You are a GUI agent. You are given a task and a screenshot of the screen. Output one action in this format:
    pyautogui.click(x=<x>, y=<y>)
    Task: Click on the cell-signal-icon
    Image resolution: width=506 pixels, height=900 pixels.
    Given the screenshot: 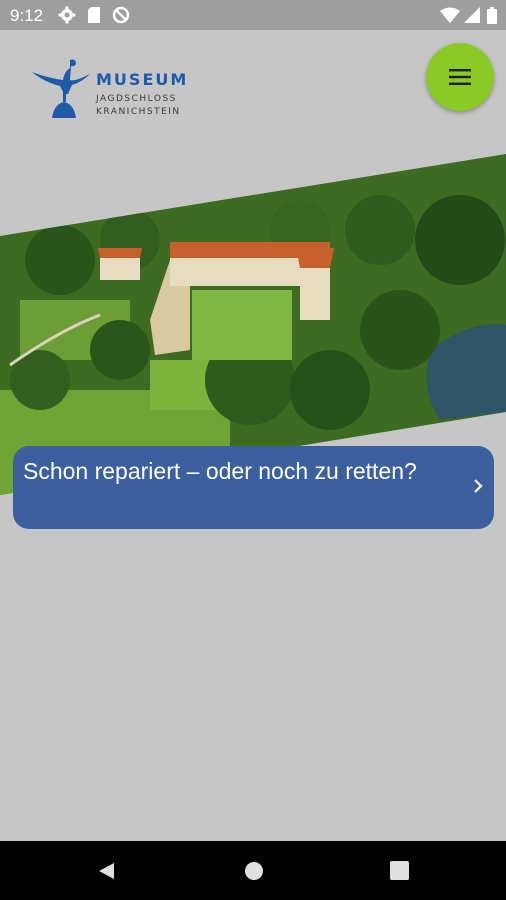 What is the action you would take?
    pyautogui.click(x=472, y=15)
    